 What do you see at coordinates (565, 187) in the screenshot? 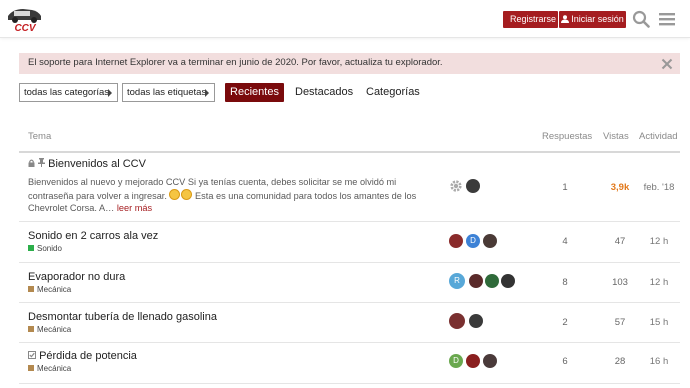
I see `replies-count: 1` at bounding box center [565, 187].